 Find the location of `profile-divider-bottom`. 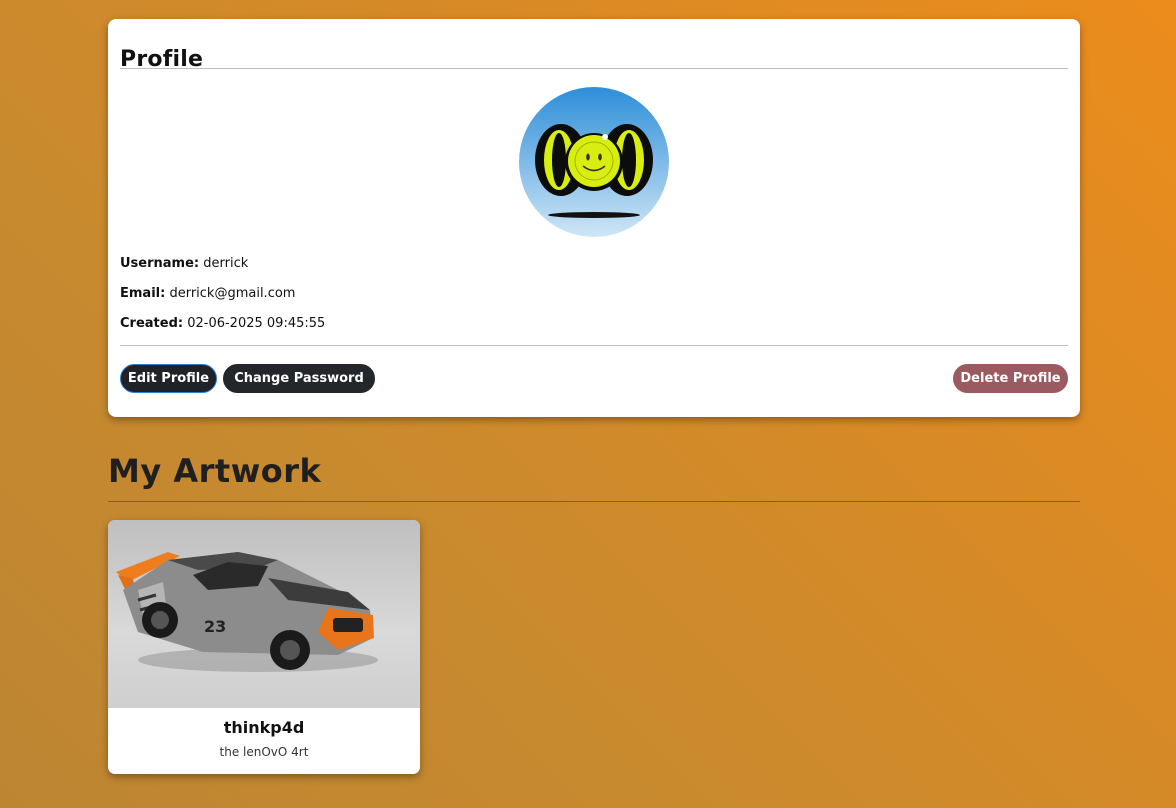

profile-divider-bottom is located at coordinates (594, 345).